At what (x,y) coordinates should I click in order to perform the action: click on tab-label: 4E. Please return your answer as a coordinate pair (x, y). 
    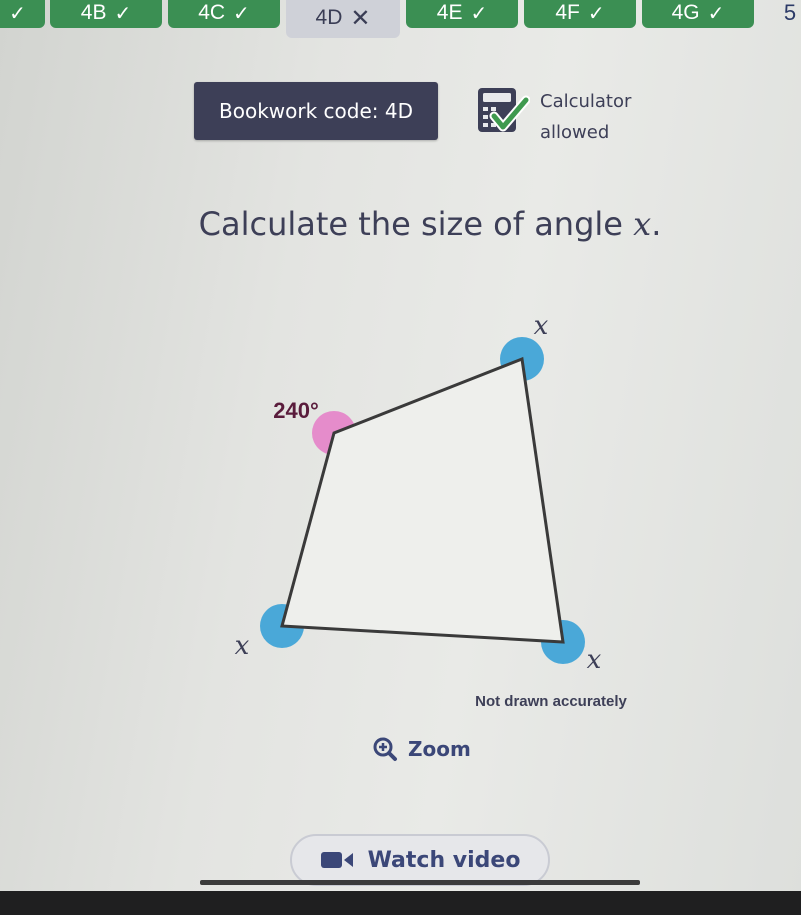
    Looking at the image, I should click on (449, 12).